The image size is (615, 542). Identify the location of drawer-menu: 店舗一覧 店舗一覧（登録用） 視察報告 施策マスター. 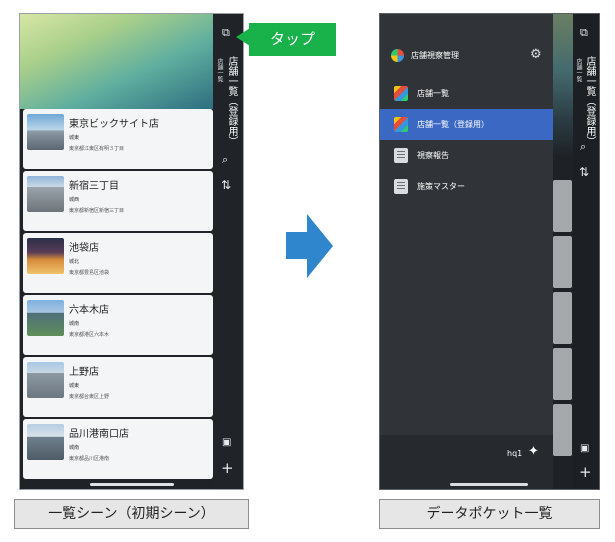
(466, 140).